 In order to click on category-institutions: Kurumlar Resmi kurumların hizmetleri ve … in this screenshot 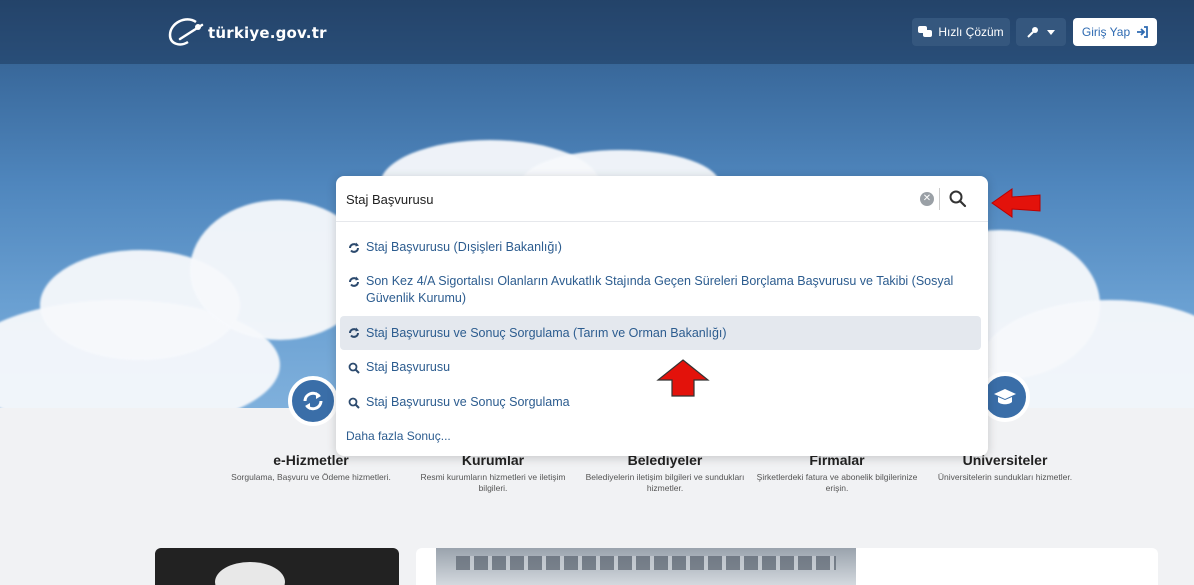, I will do `click(493, 473)`.